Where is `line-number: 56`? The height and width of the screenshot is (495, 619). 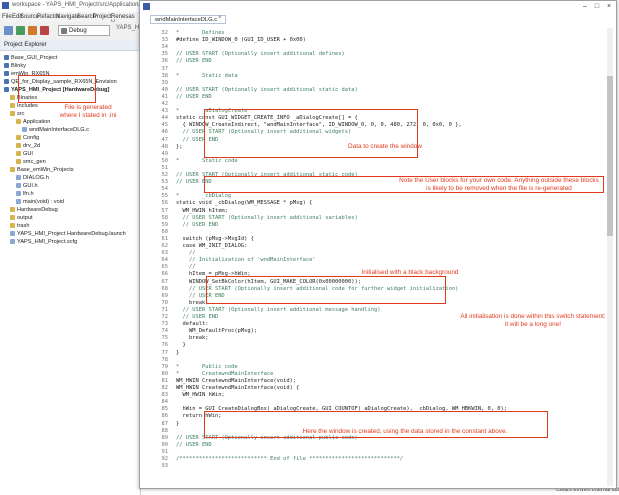
line-number: 56 is located at coordinates (165, 203).